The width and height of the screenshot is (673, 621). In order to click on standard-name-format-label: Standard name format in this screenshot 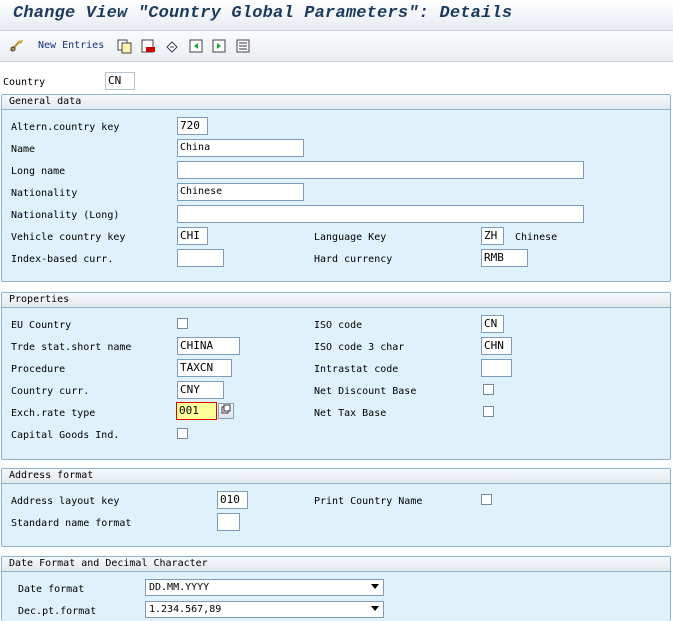, I will do `click(71, 523)`.